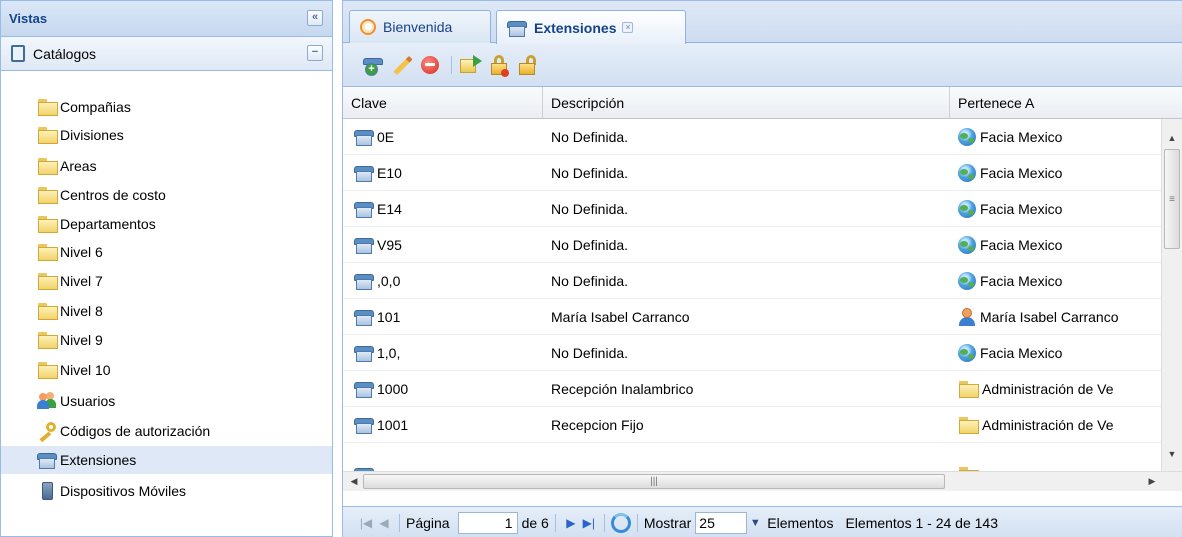 This screenshot has height=537, width=1182. Describe the element at coordinates (166, 54) in the screenshot. I see `catalogos-header: Catálogos −` at that location.